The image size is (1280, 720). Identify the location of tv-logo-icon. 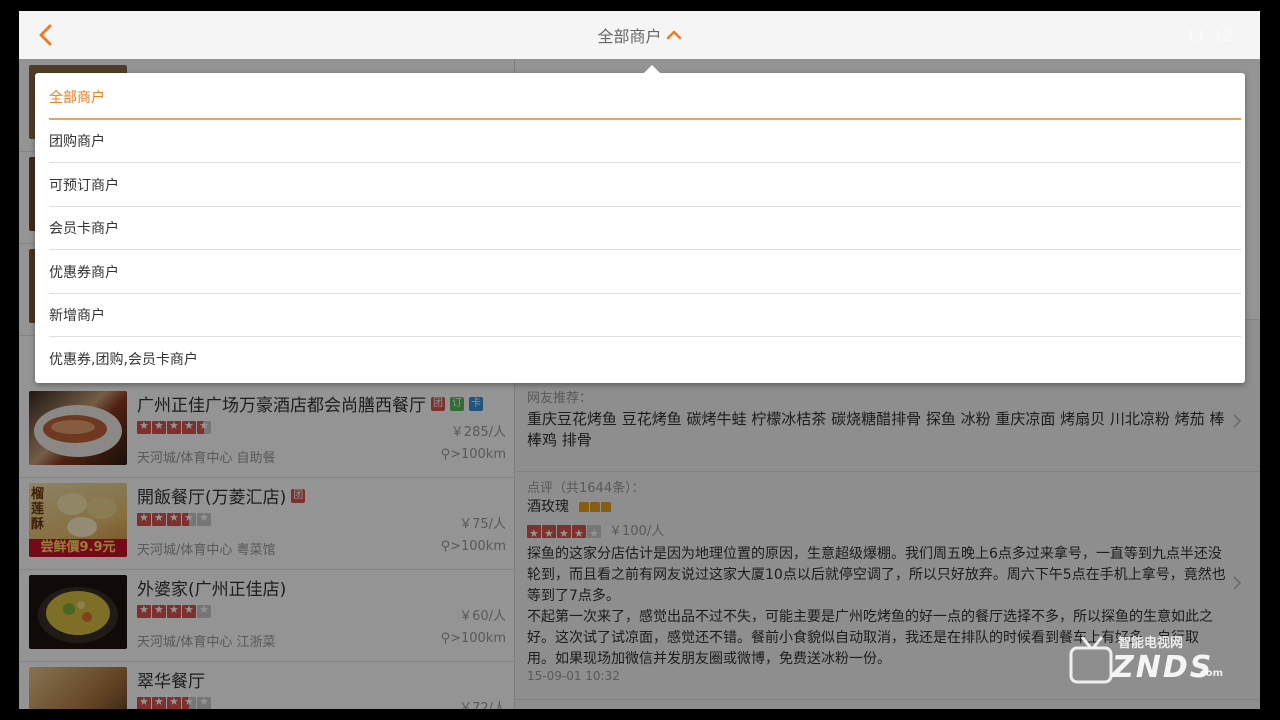
(1091, 660).